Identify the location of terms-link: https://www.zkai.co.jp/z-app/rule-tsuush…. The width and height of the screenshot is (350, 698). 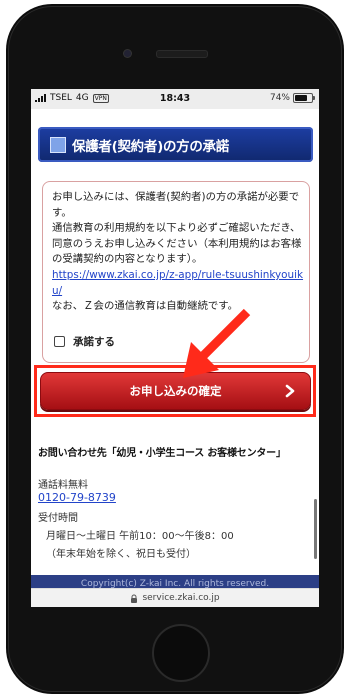
(177, 283).